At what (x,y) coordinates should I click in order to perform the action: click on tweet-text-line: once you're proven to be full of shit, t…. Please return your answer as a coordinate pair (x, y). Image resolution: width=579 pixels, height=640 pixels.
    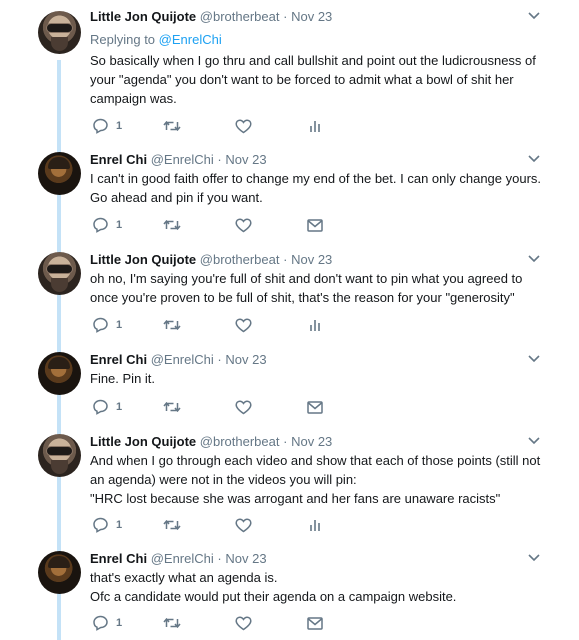
    Looking at the image, I should click on (302, 297).